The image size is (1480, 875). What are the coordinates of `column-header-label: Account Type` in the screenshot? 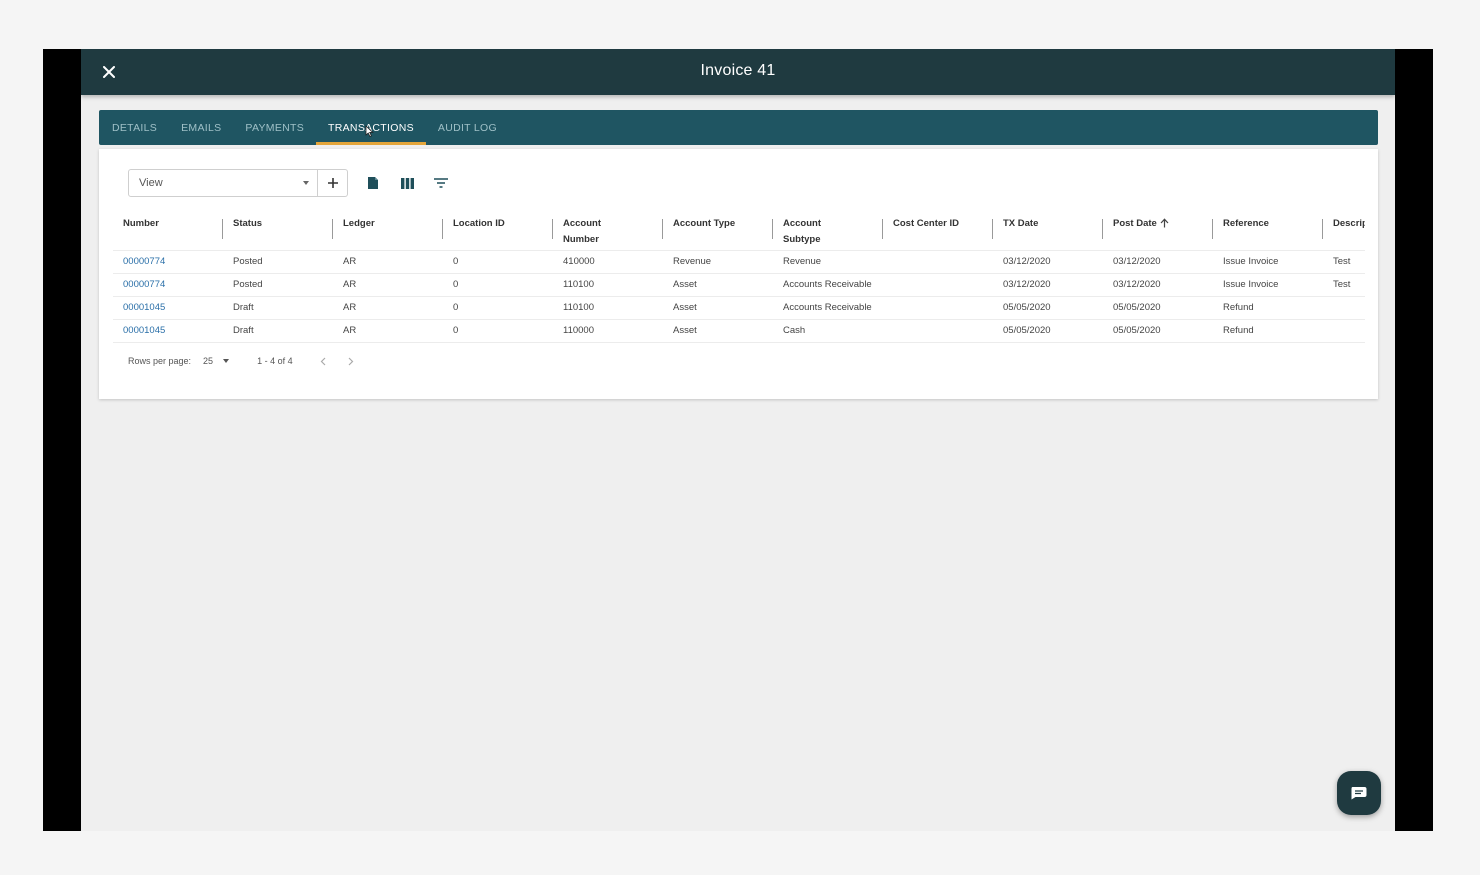 It's located at (704, 223).